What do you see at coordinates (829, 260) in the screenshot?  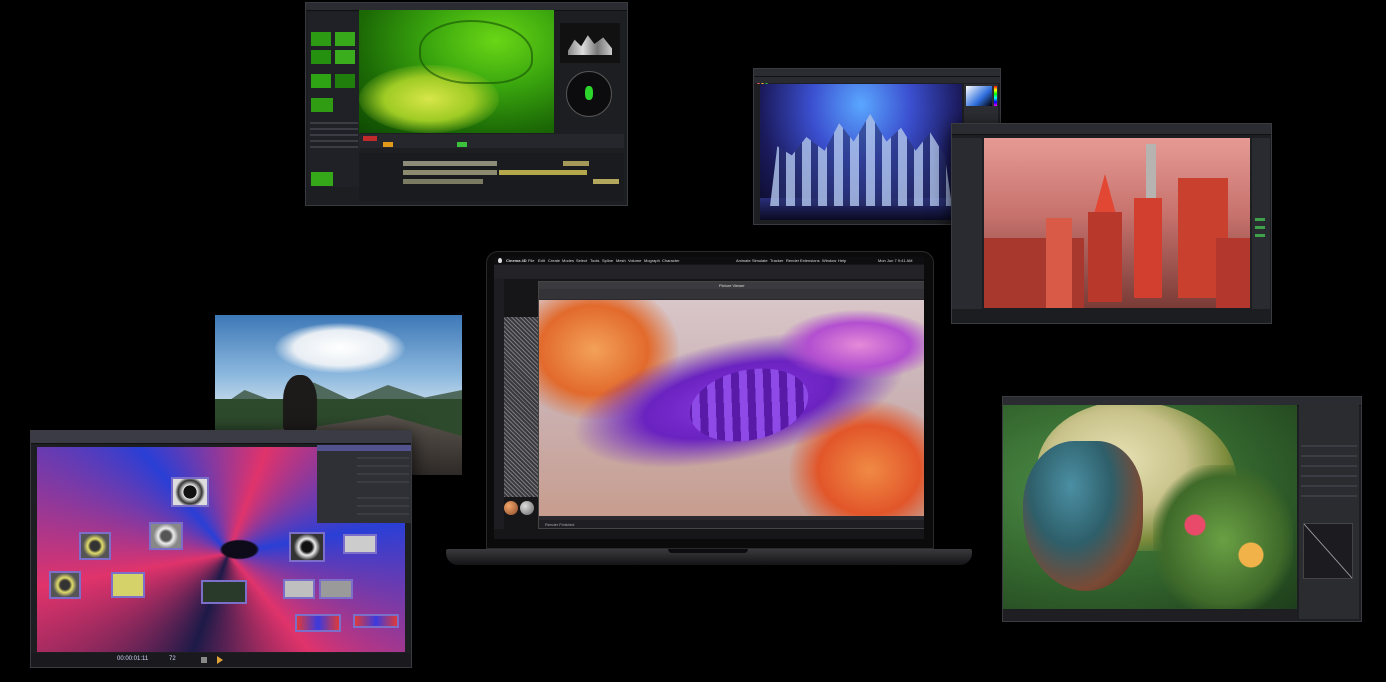 I see `menu-window: Window` at bounding box center [829, 260].